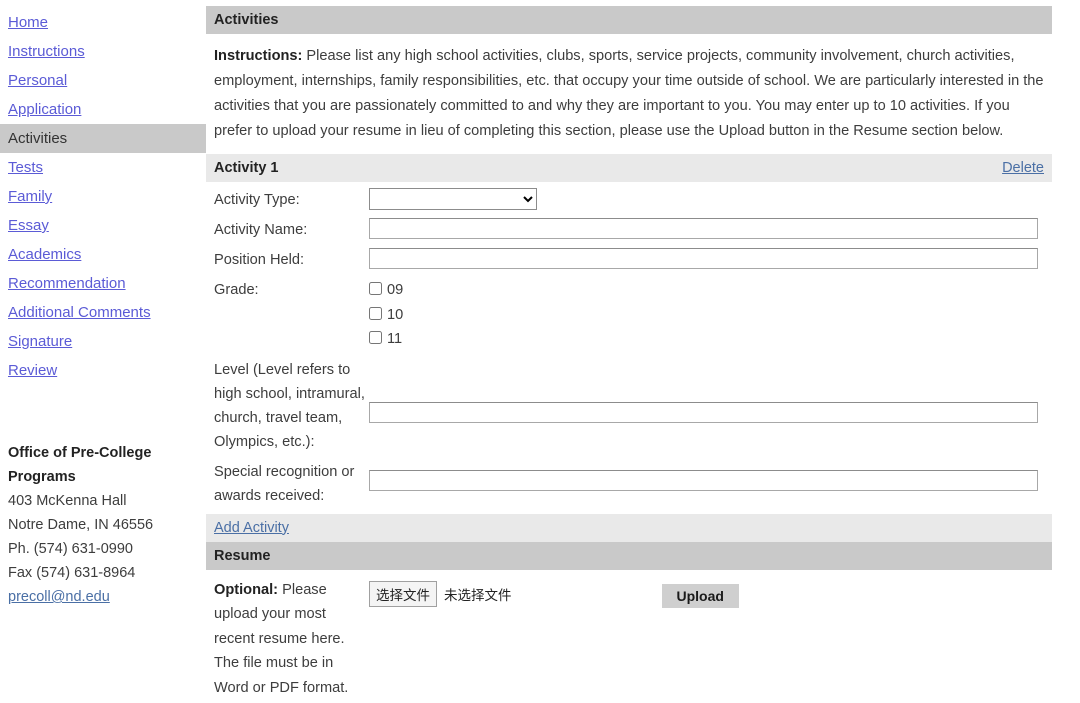  I want to click on sidebar-item-instructions: Instructions, so click(103, 51).